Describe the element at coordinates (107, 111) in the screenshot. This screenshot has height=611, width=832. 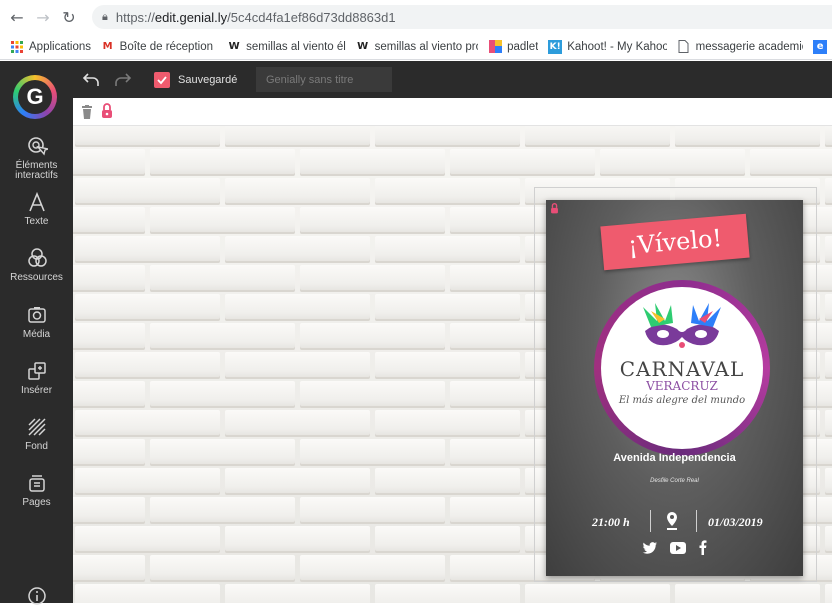
I see `lock-icon` at that location.